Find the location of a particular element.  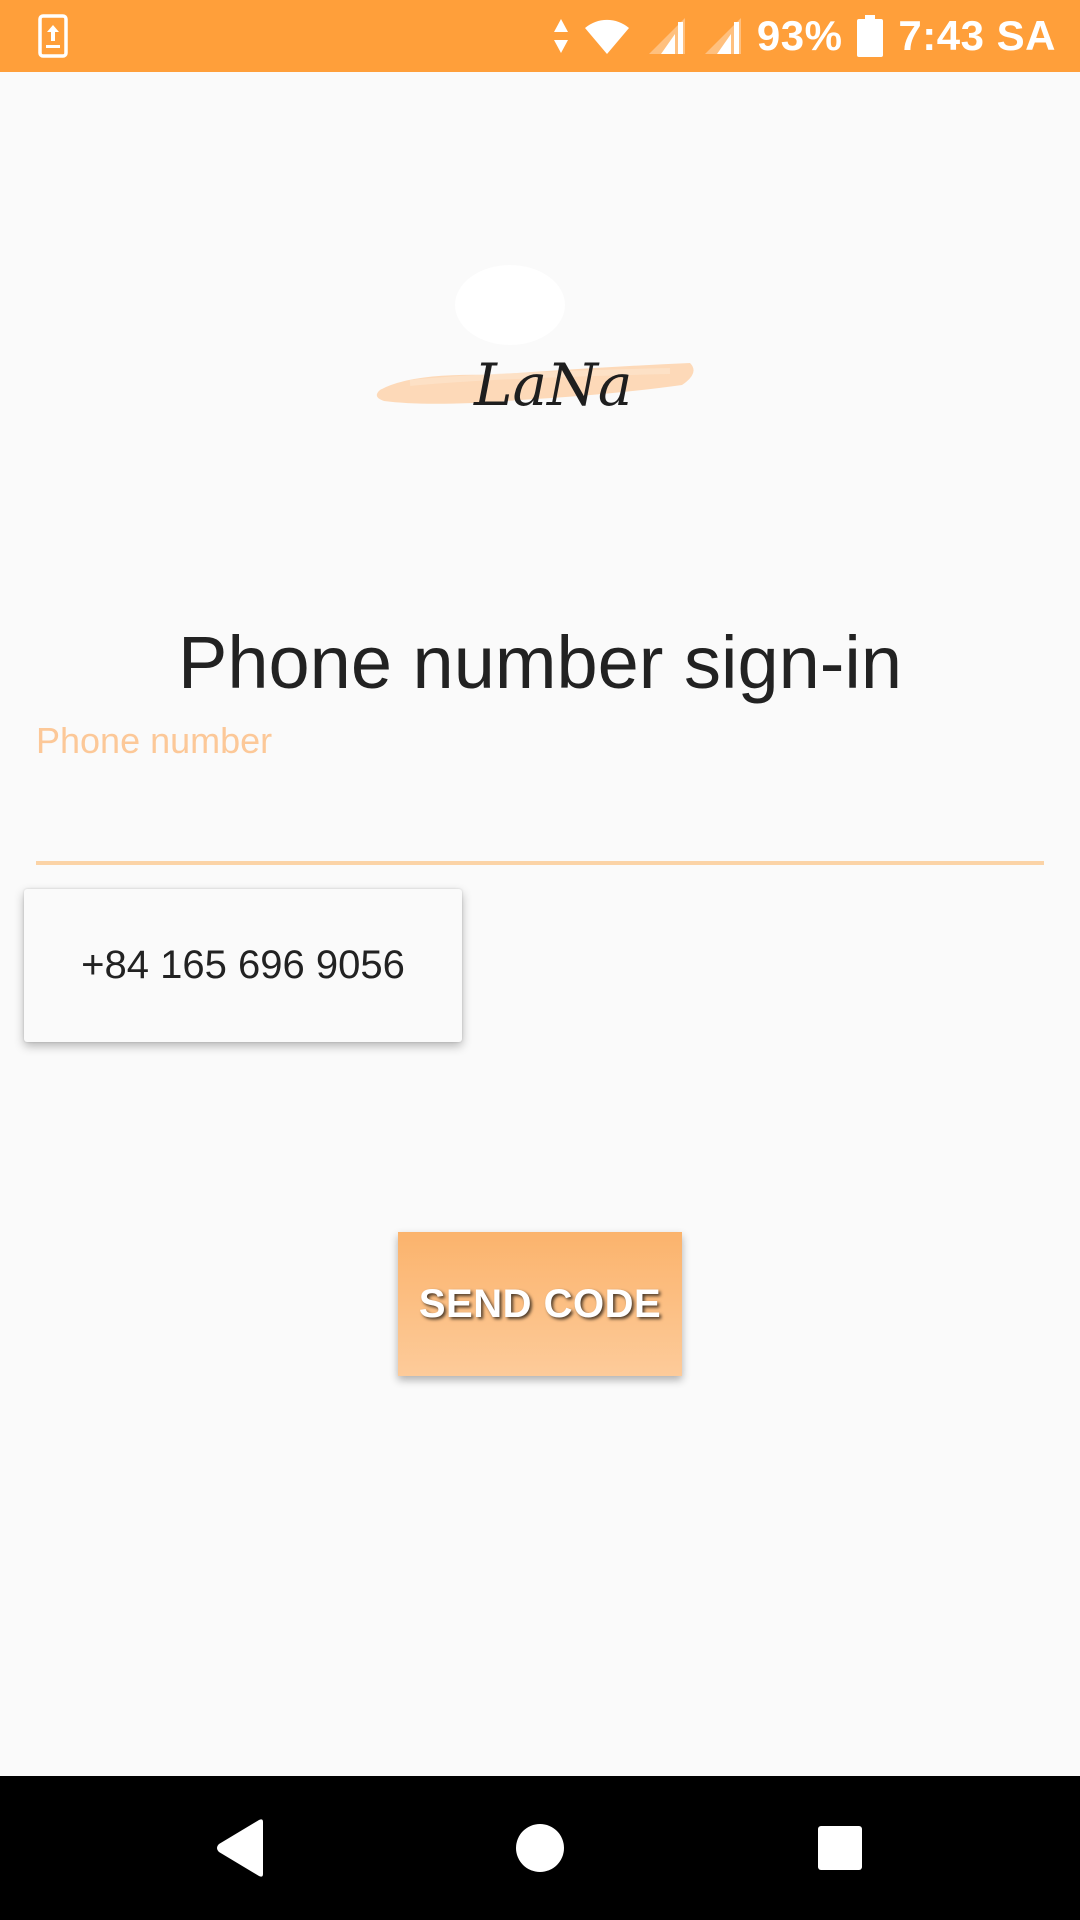

logo-text: LaNa is located at coordinates (552, 385).